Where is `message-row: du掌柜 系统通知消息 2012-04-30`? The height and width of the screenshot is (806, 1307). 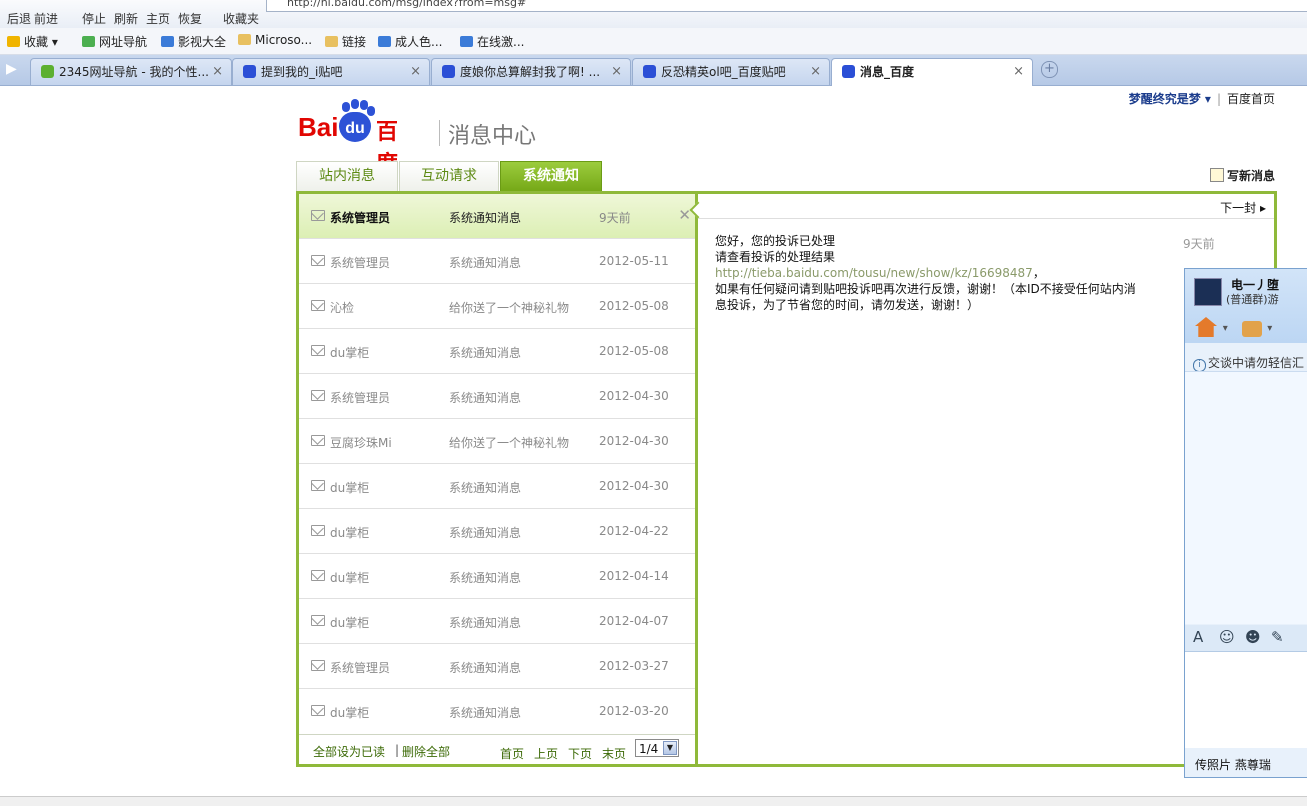 message-row: du掌柜 系统通知消息 2012-04-30 is located at coordinates (497, 486).